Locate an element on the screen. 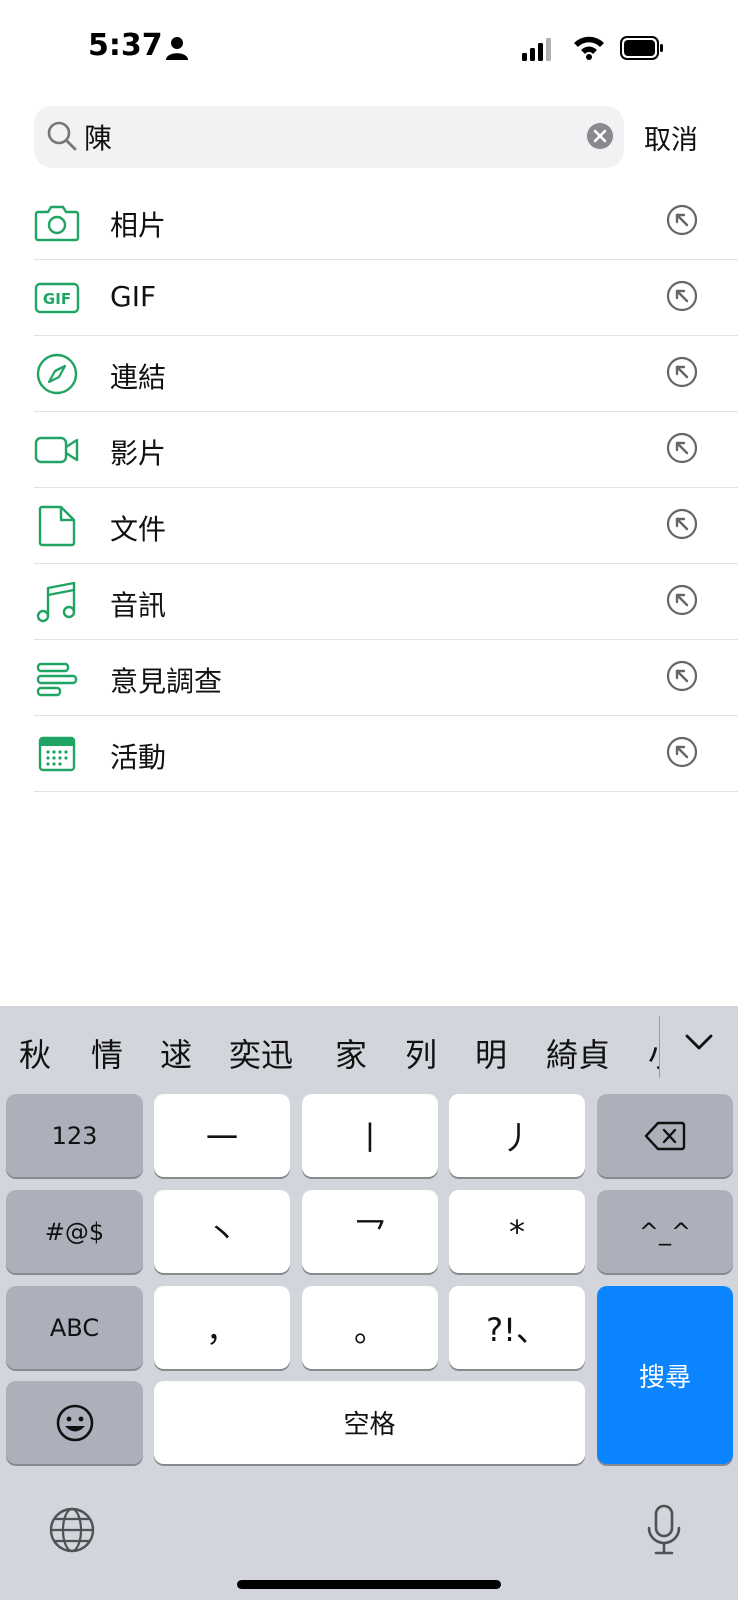  category-row-gif: GIF GIF is located at coordinates (386, 298).